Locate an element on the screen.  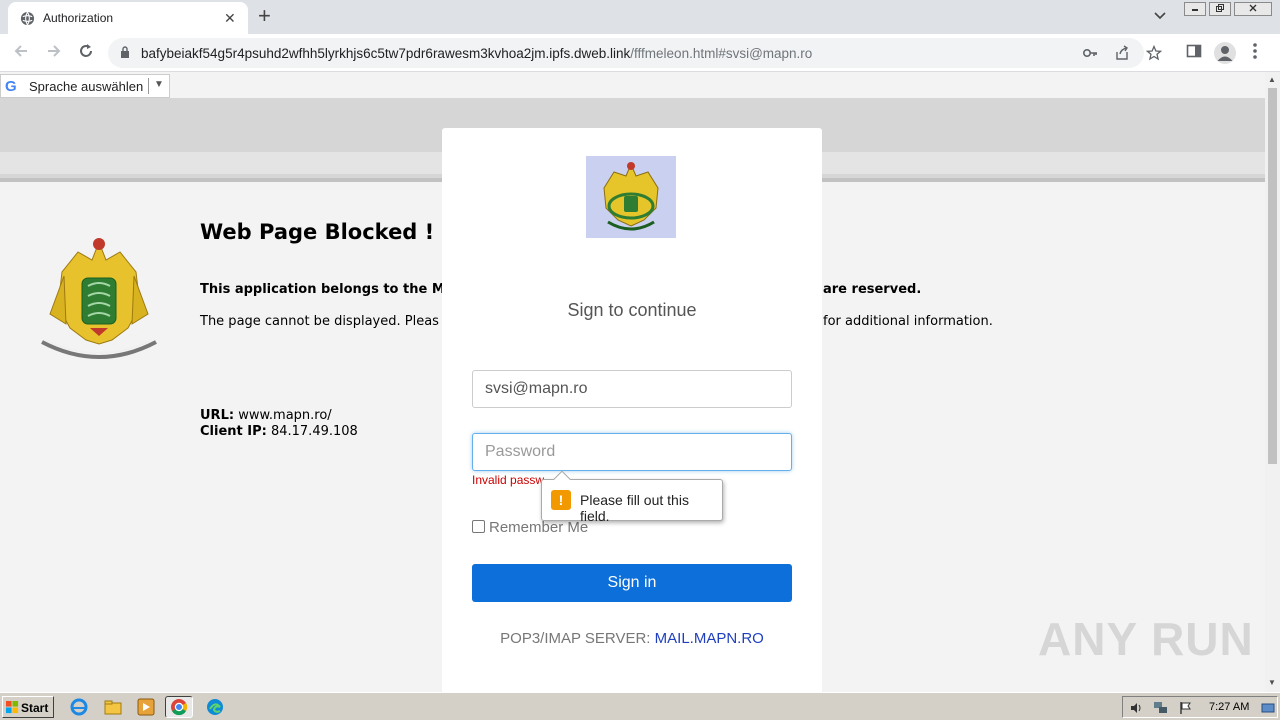
person-icon is located at coordinates (1225, 53).